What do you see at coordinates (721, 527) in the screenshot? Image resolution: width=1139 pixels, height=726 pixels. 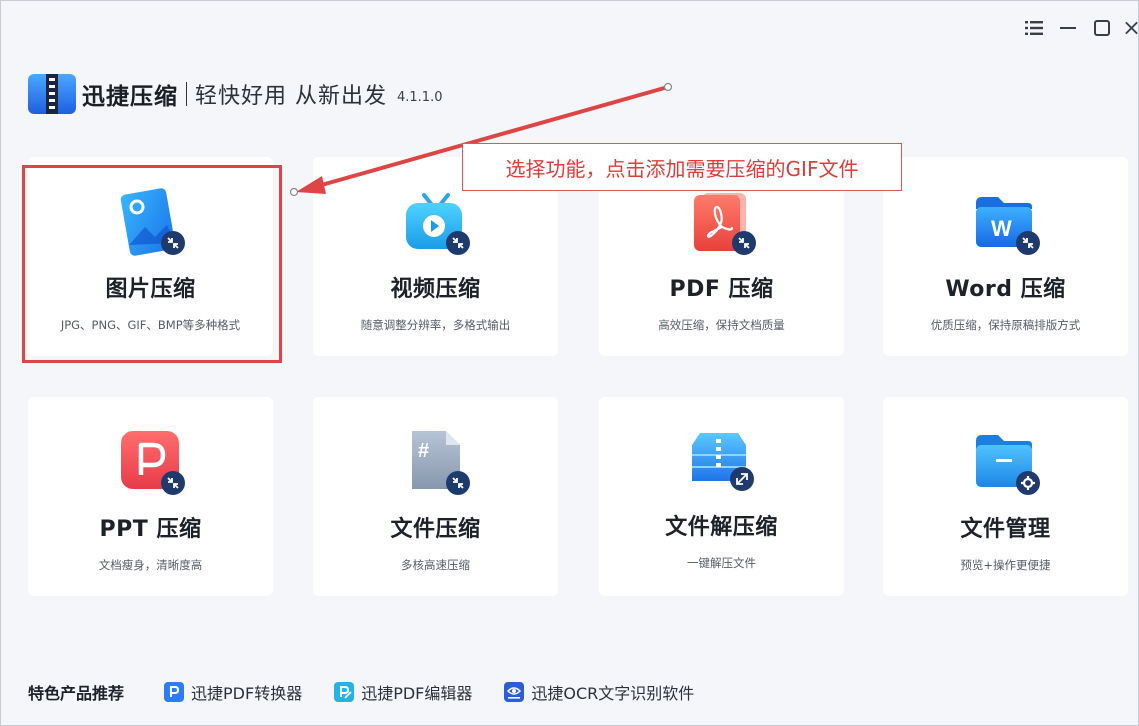 I see `card-title: 文件解压缩` at bounding box center [721, 527].